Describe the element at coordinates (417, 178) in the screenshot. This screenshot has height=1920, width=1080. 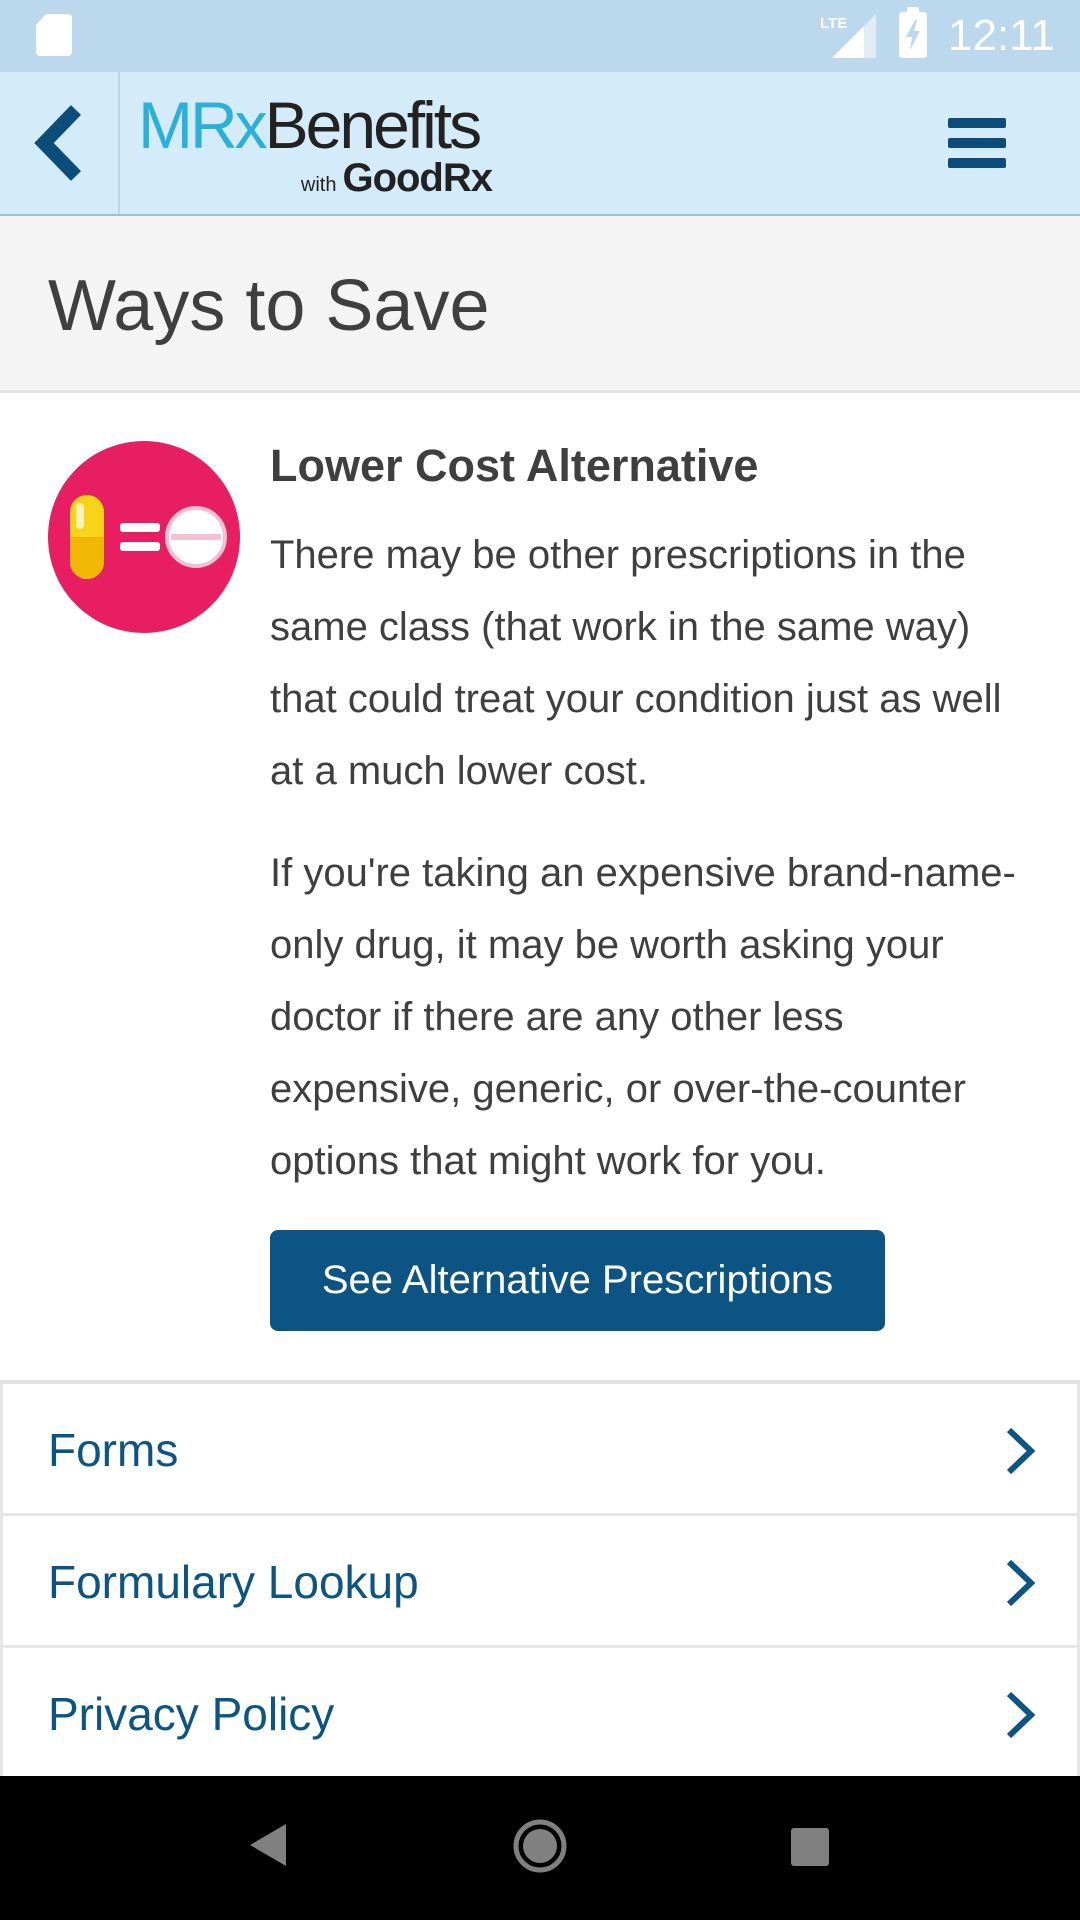
I see `logo-goodrx-text: GoodRx` at that location.